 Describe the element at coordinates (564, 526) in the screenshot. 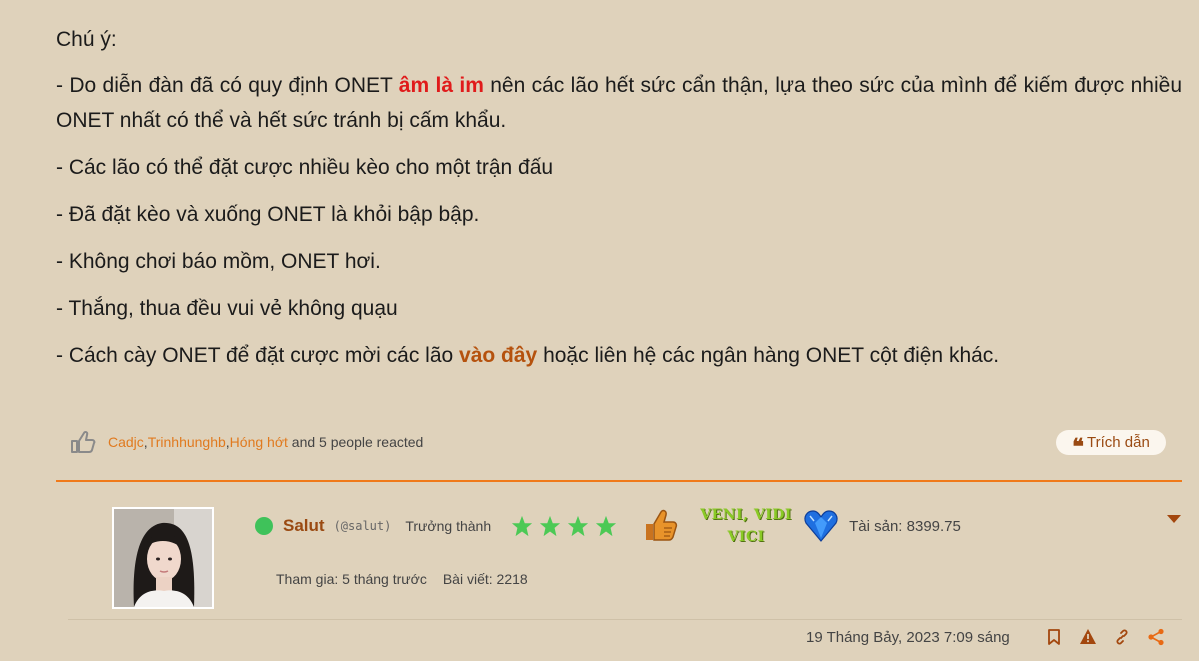

I see `rank-stars` at that location.